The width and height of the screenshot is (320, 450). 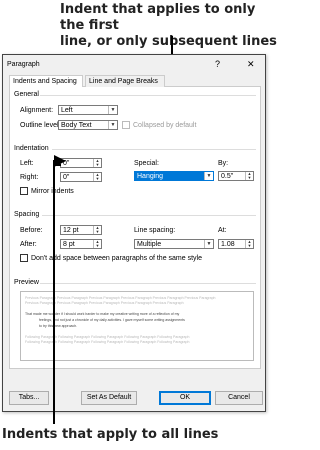 I want to click on top-callout-line-2: line, or only subsequent lines, so click(x=168, y=41).